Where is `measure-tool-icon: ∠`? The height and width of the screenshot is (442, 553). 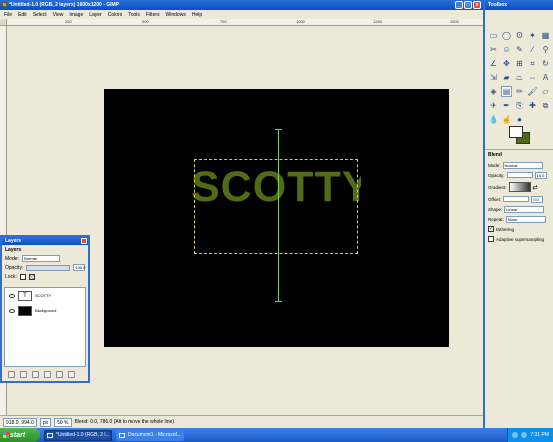
measure-tool-icon: ∠ is located at coordinates (493, 63).